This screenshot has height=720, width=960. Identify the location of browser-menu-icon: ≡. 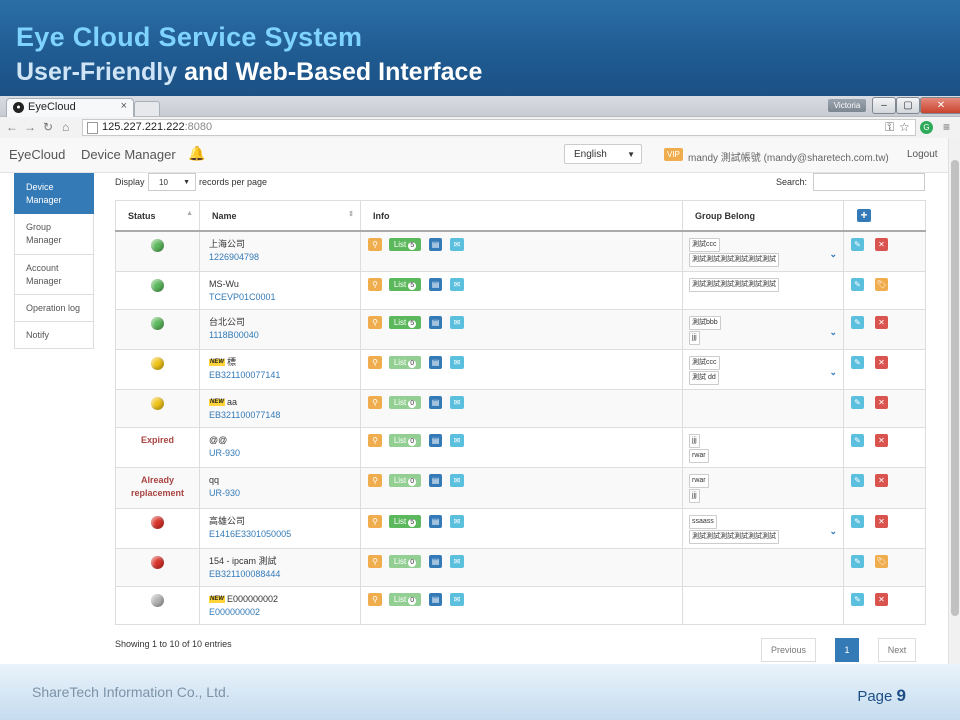
(946, 127).